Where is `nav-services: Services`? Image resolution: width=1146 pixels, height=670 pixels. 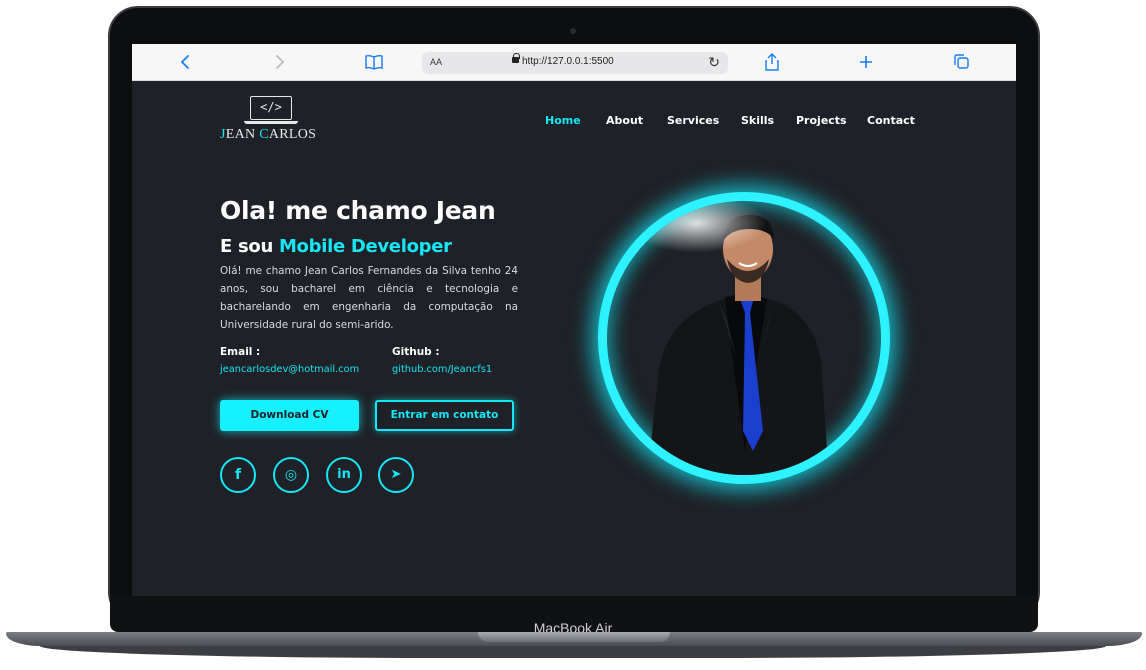 nav-services: Services is located at coordinates (693, 120).